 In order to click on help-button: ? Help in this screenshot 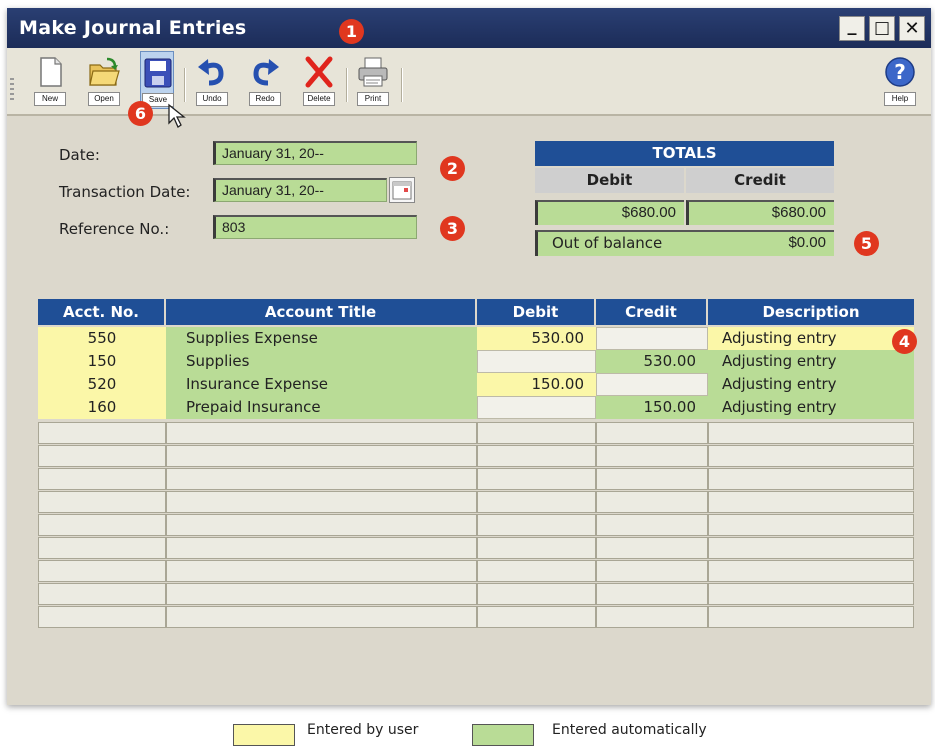, I will do `click(900, 80)`.